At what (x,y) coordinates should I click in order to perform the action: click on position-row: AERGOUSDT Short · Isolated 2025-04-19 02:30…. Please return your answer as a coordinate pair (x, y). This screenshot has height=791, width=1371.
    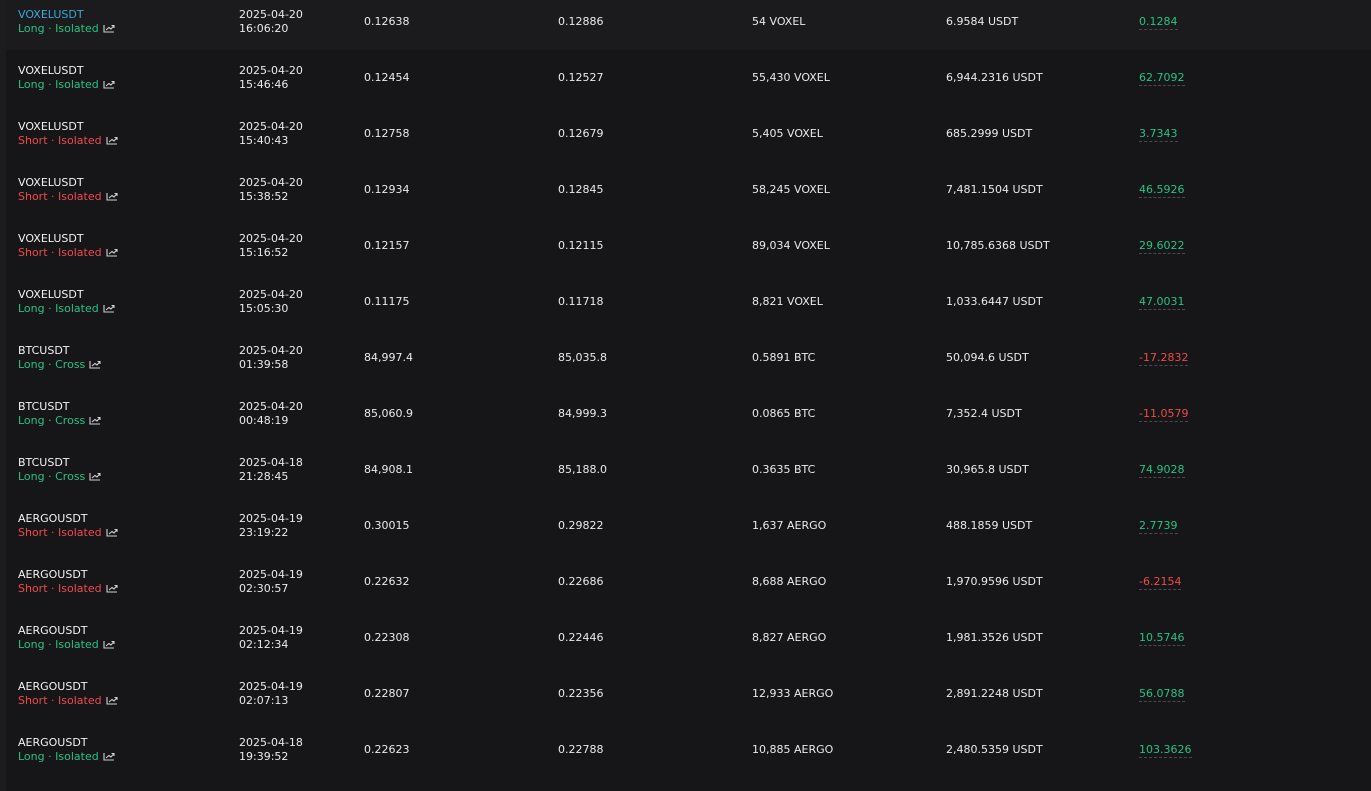
    Looking at the image, I should click on (688, 582).